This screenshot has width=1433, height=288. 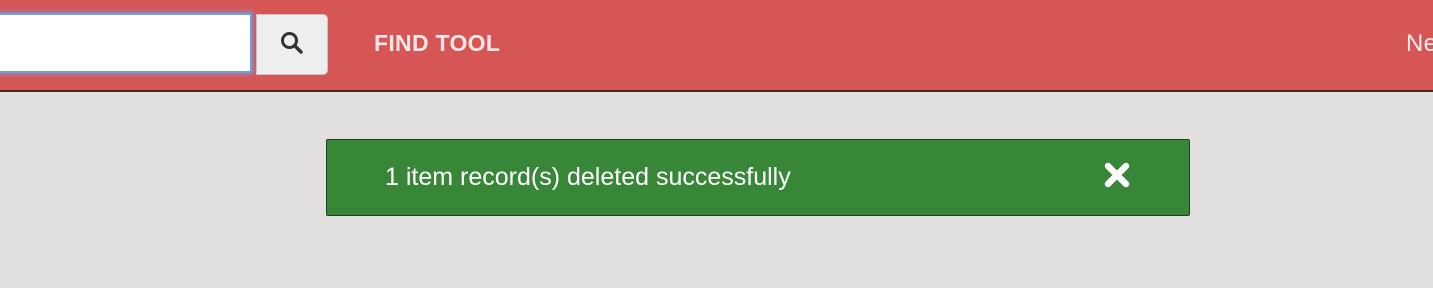 I want to click on nav-next-link: Ne, so click(x=1419, y=44).